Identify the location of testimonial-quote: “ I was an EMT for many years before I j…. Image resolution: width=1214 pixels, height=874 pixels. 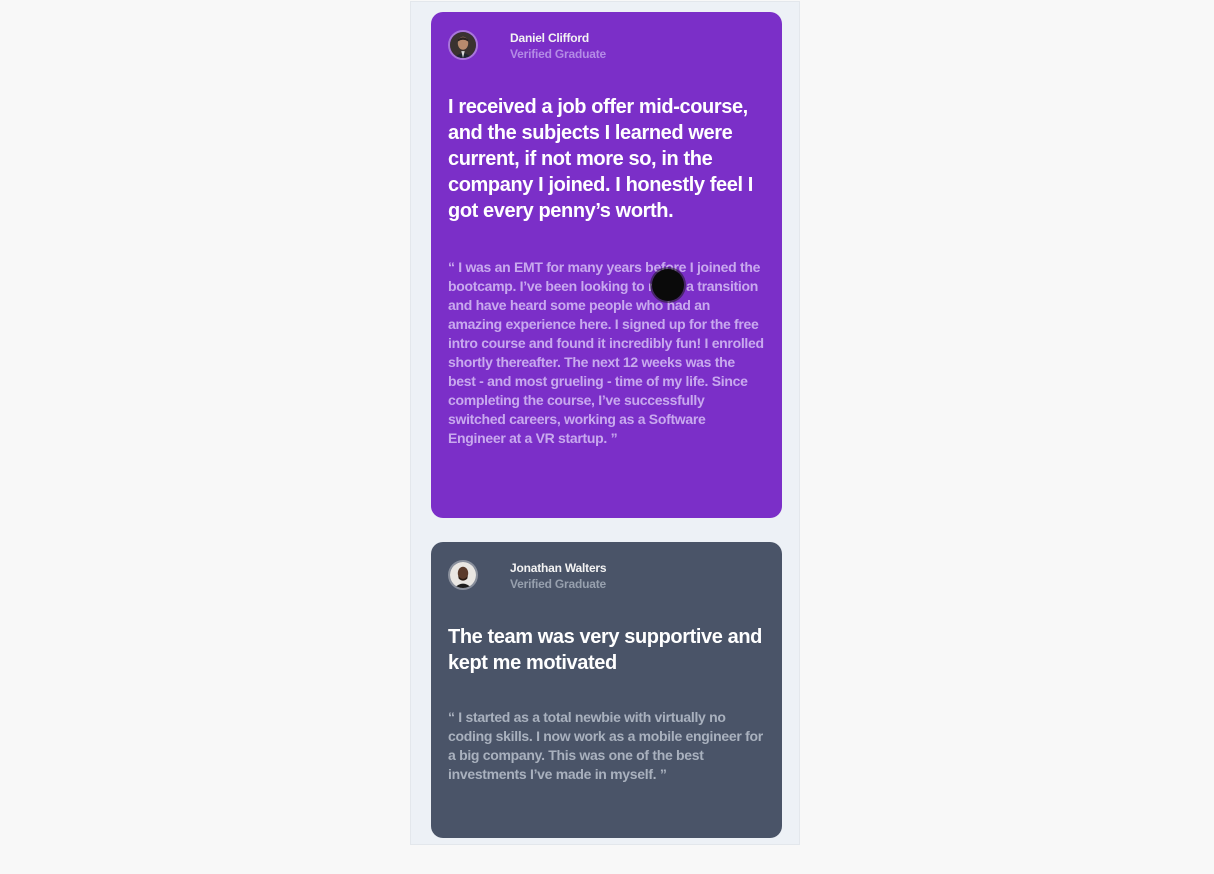
(606, 352).